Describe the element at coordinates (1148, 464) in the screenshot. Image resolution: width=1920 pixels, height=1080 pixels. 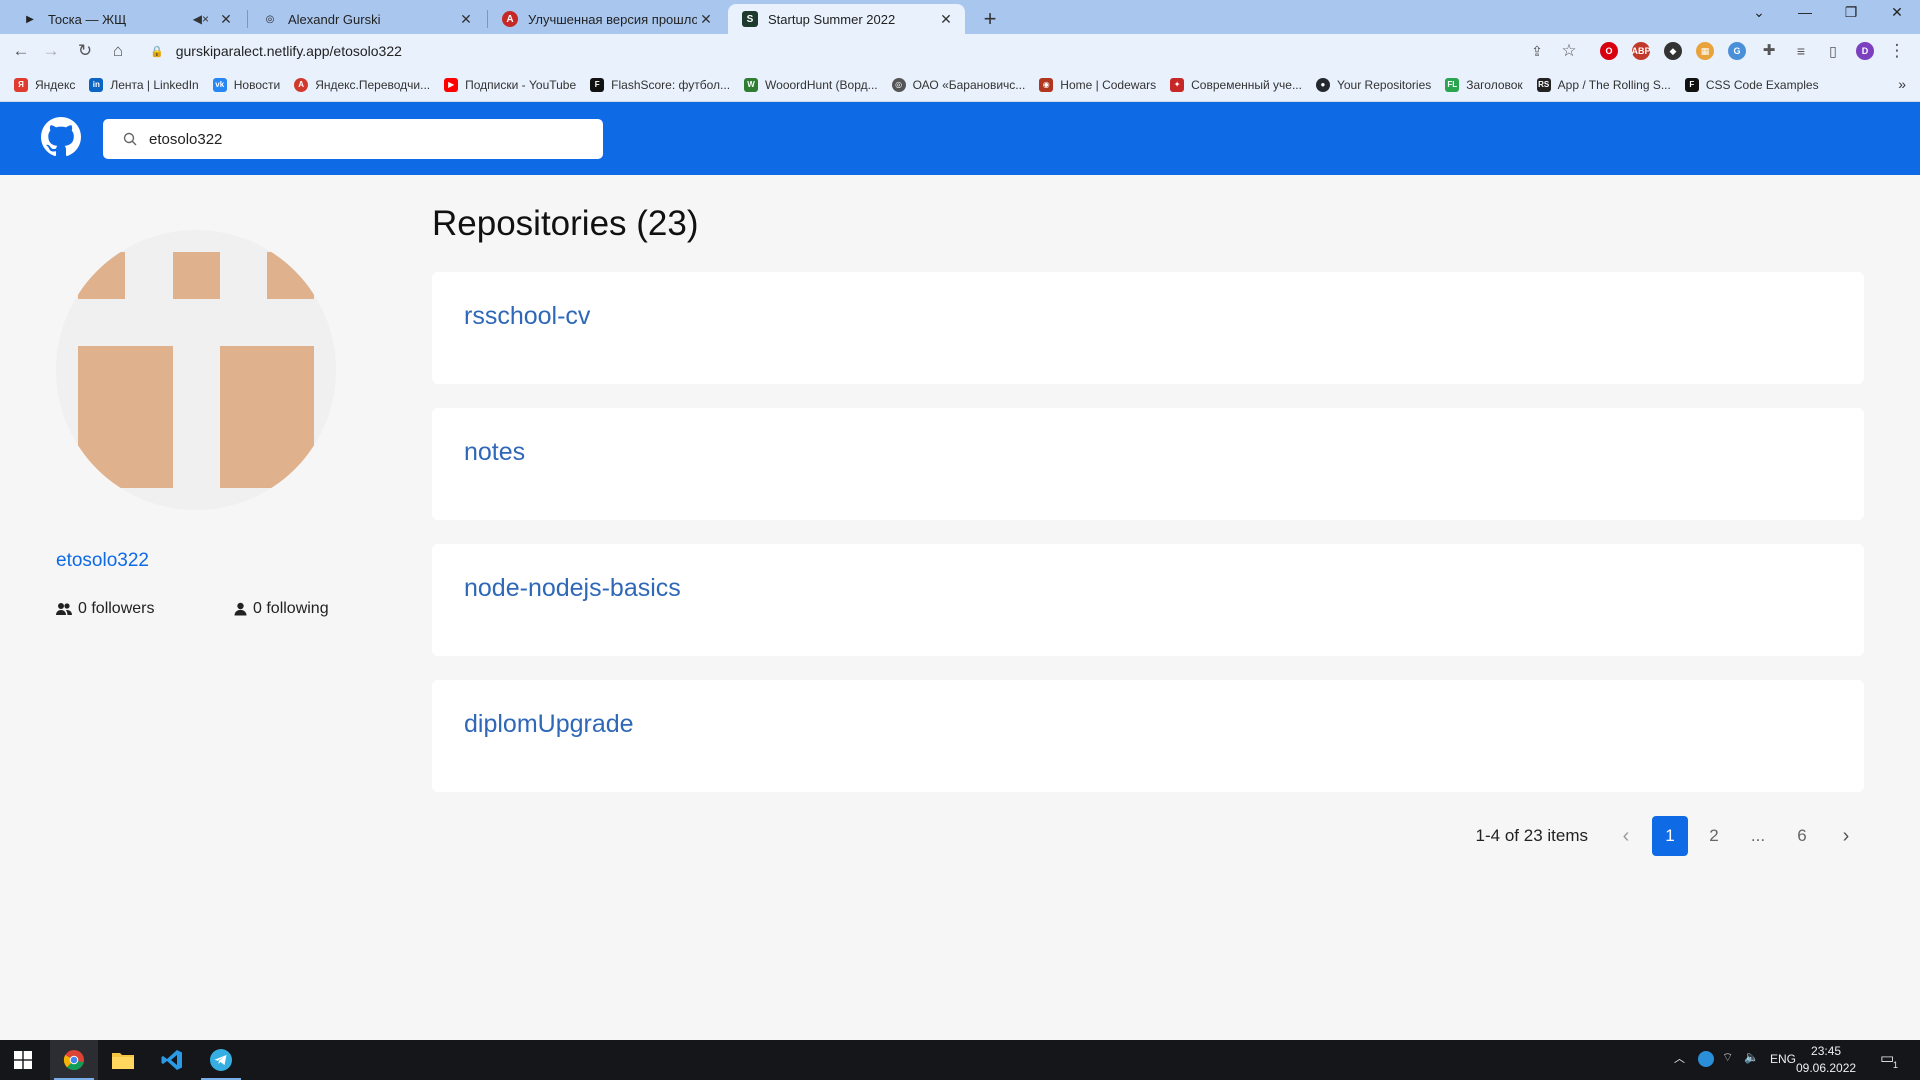
I see `repo-card: notes` at that location.